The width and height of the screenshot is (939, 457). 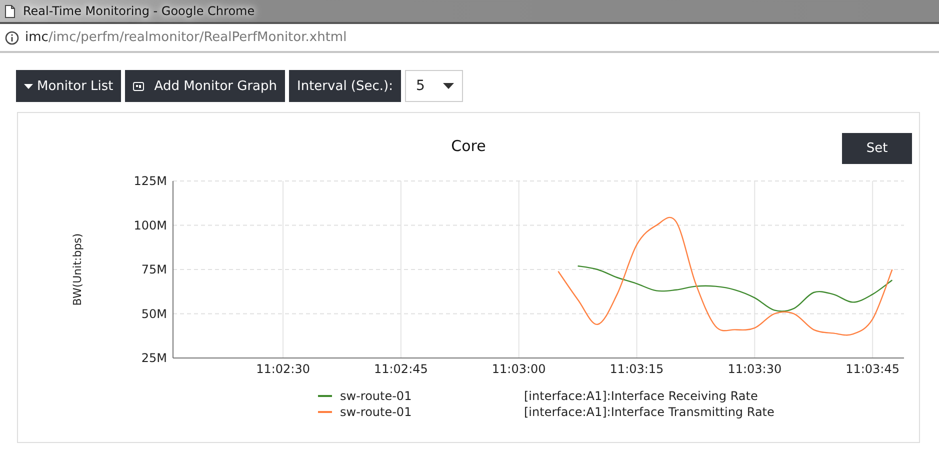 I want to click on add-graph-button: Add Monitor Graph, so click(x=205, y=86).